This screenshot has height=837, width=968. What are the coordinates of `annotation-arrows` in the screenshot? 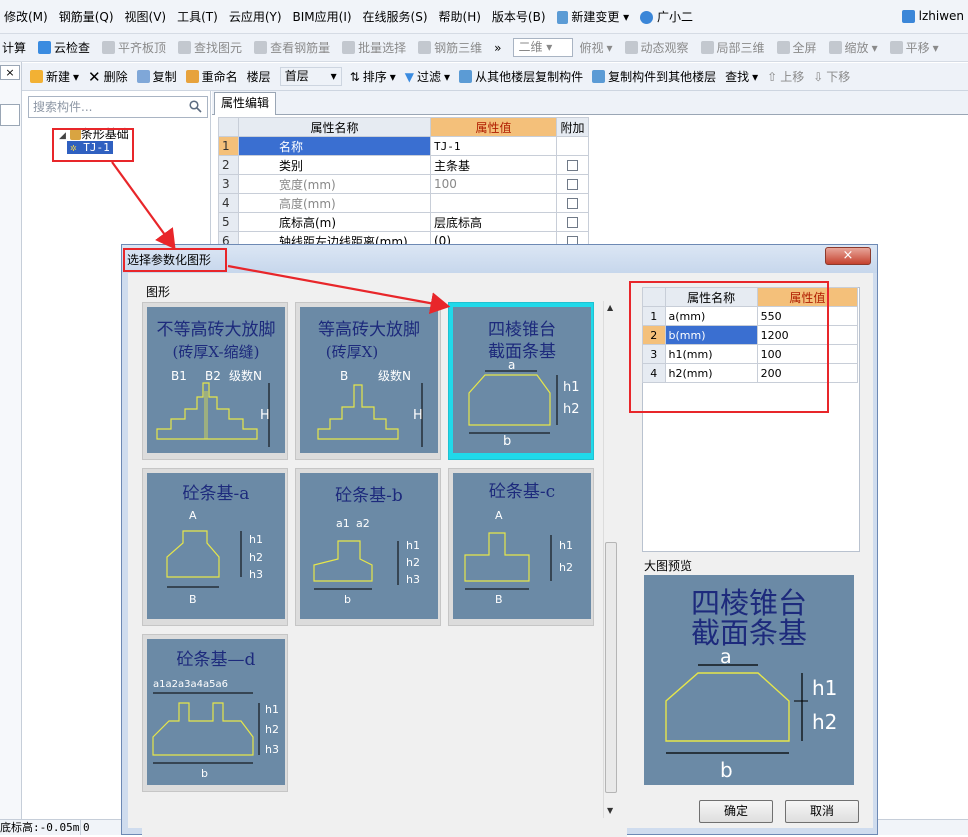 It's located at (281, 238).